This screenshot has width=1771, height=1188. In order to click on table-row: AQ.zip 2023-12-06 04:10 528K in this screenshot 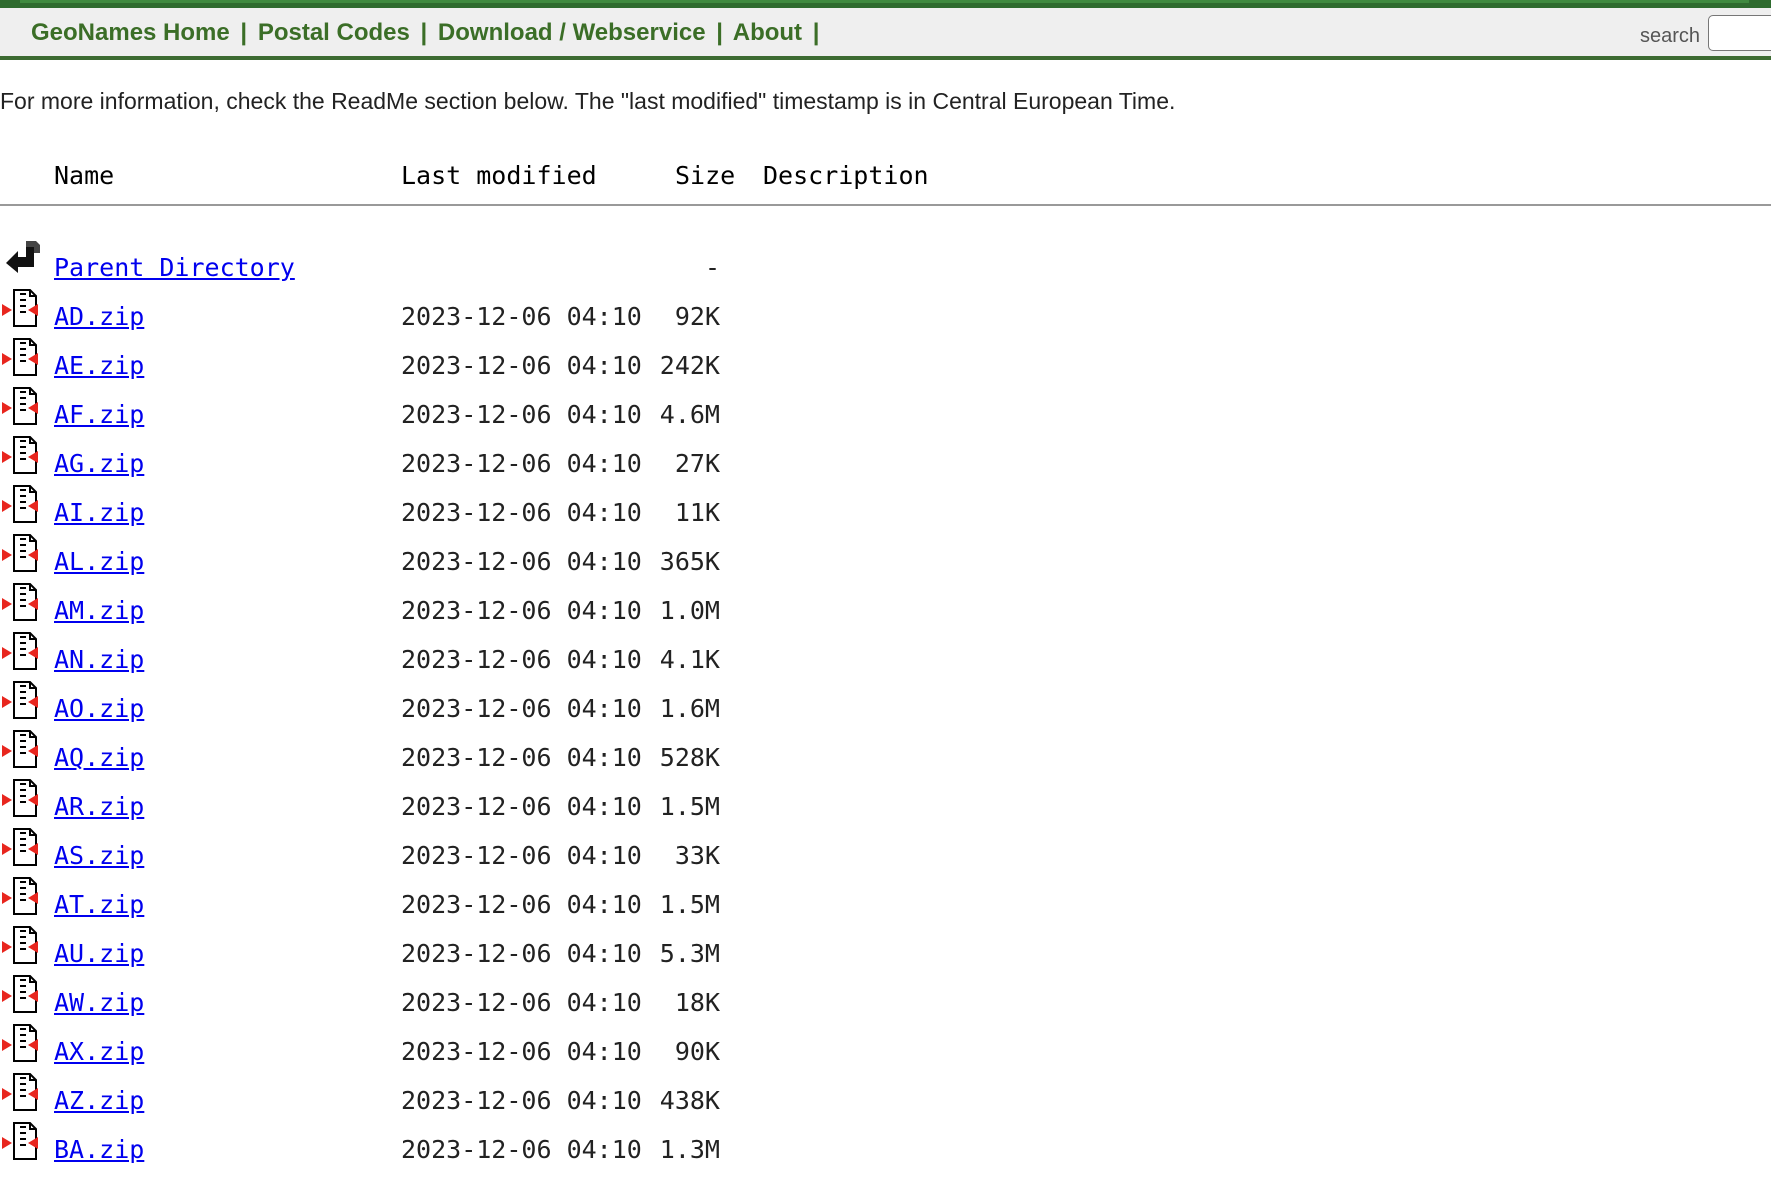, I will do `click(885, 755)`.